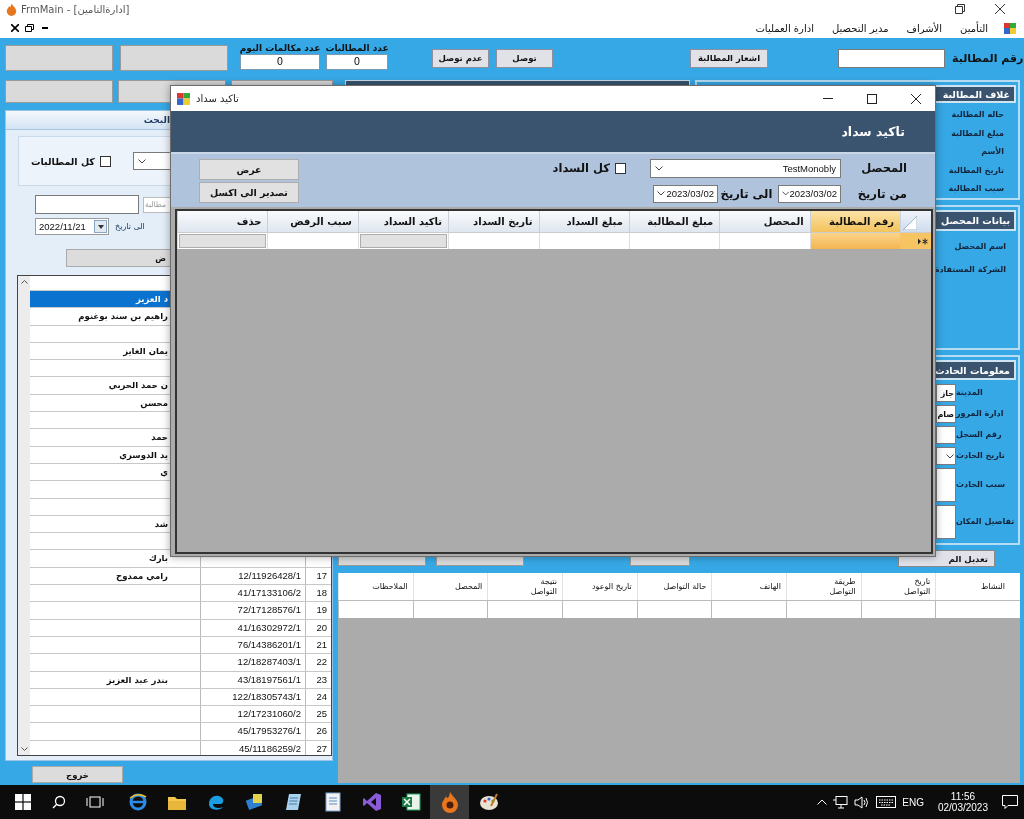 The width and height of the screenshot is (1024, 819). What do you see at coordinates (976, 189) in the screenshot?
I see `field-label: سبب المطالبة` at bounding box center [976, 189].